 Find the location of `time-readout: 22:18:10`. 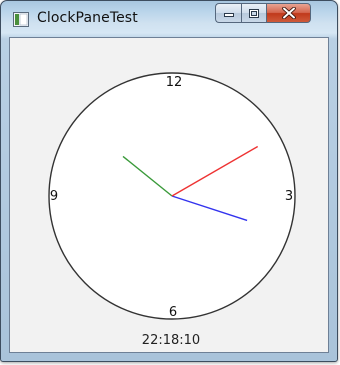

time-readout: 22:18:10 is located at coordinates (171, 340).